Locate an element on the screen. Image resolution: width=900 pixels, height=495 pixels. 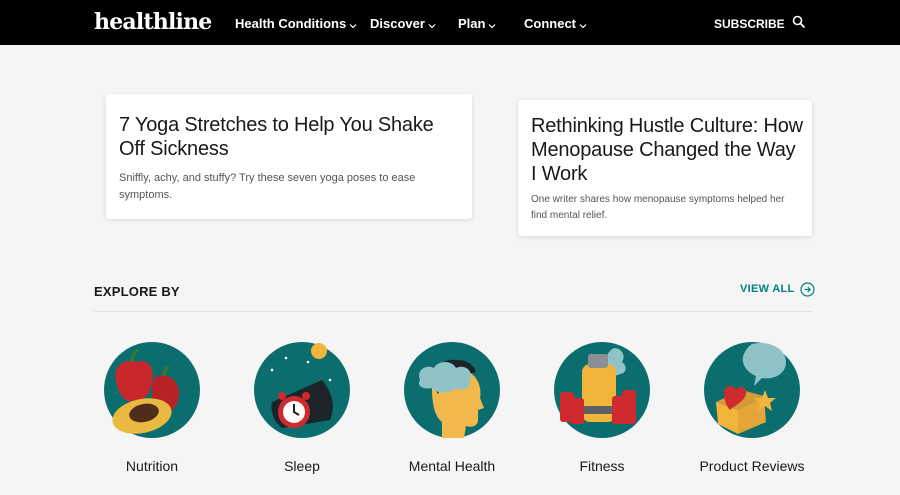
topic-product-reviews: Product Reviews is located at coordinates (752, 410).